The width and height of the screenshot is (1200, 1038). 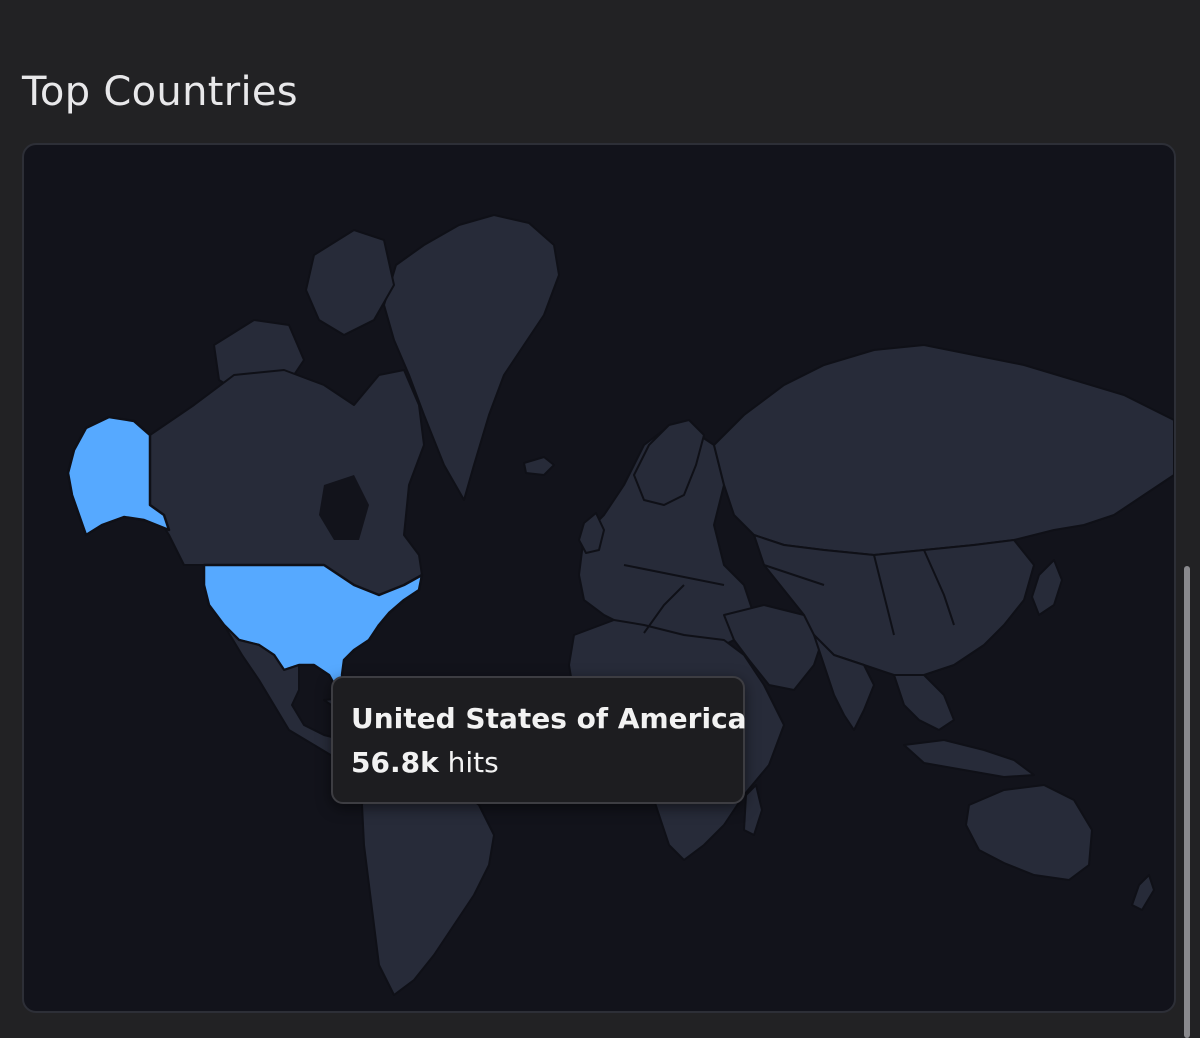 What do you see at coordinates (287, 482) in the screenshot?
I see `country-canada` at bounding box center [287, 482].